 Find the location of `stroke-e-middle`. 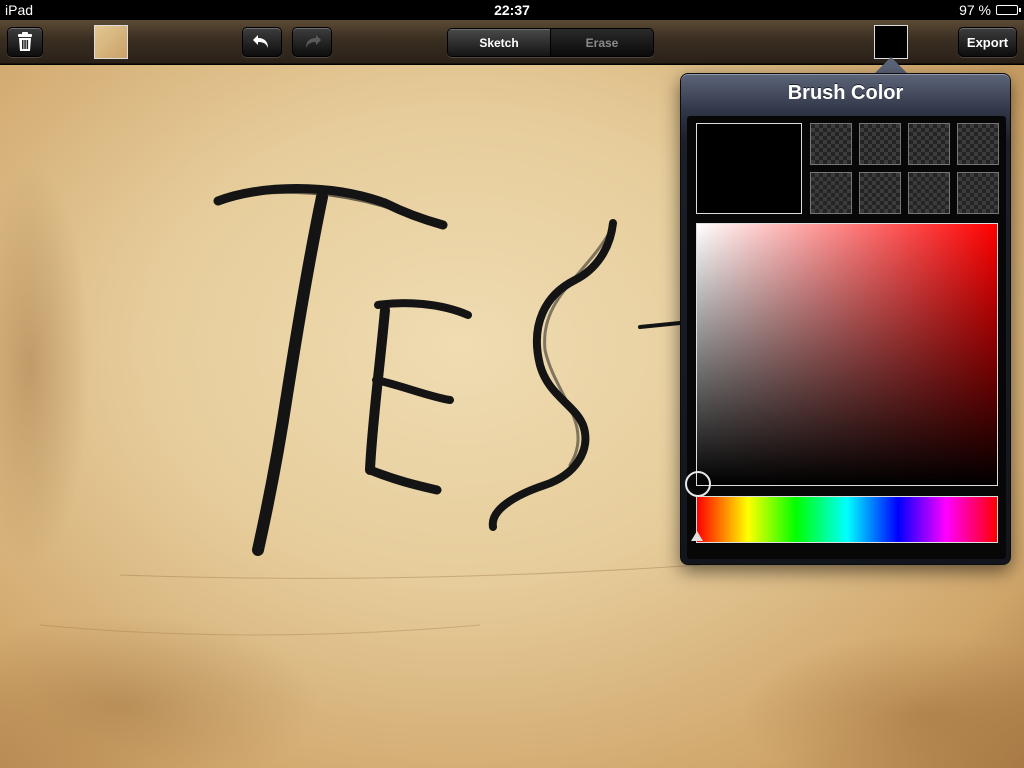

stroke-e-middle is located at coordinates (413, 390).